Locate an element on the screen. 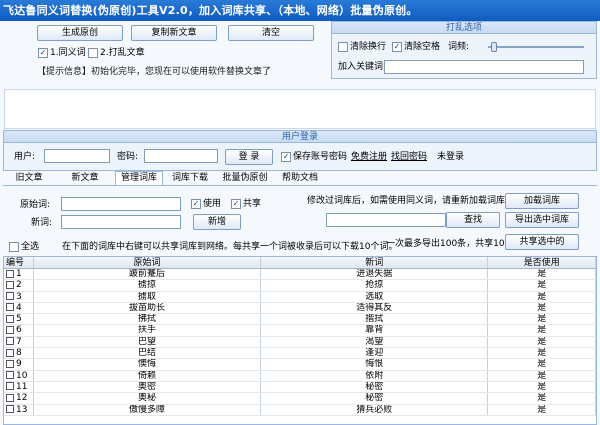 The width and height of the screenshot is (600, 425). share-checkbox is located at coordinates (236, 204).